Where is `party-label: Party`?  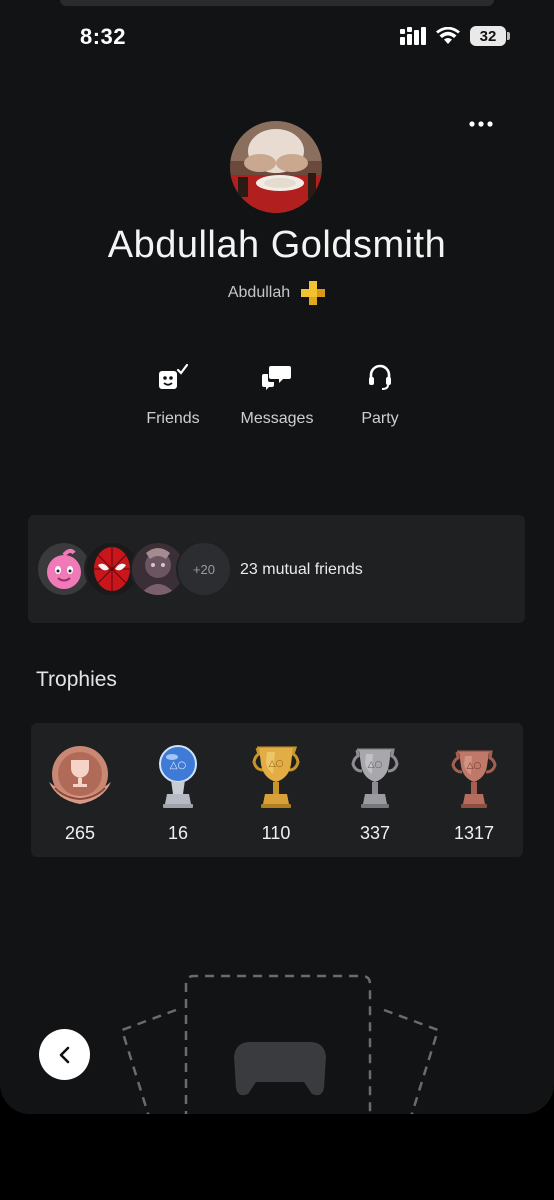 party-label: Party is located at coordinates (380, 418).